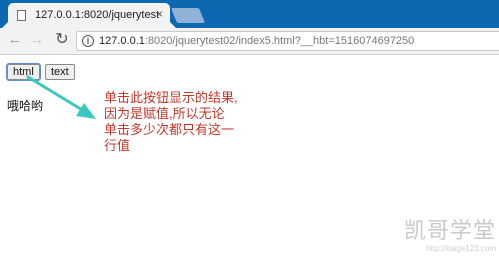 Image resolution: width=499 pixels, height=273 pixels. Describe the element at coordinates (171, 97) in the screenshot. I see `annotation-line: 单击此按钮显示的结果,` at that location.